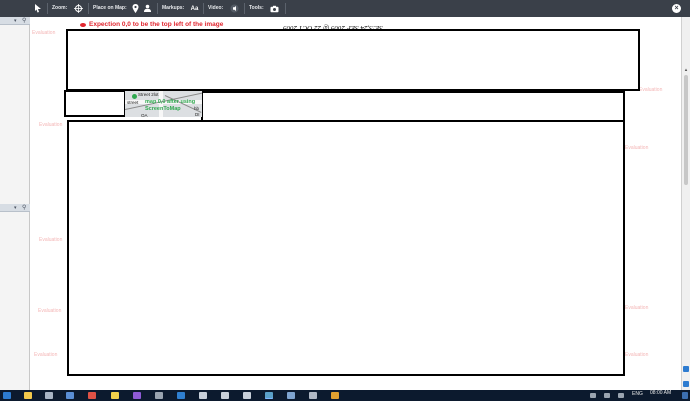 Image resolution: width=690 pixels, height=401 pixels. I want to click on place-on-map-label: Place on Map:, so click(110, 8).